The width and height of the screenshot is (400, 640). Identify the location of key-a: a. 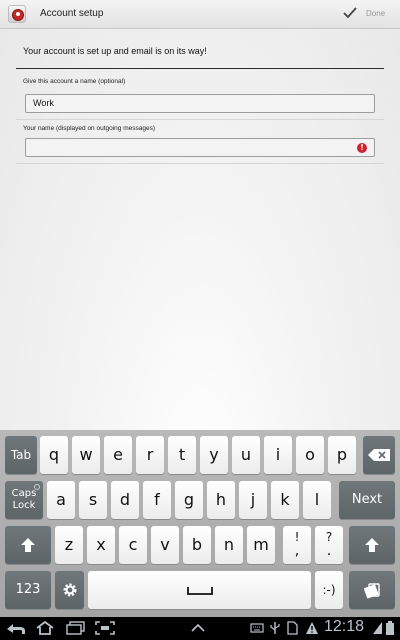
(61, 500).